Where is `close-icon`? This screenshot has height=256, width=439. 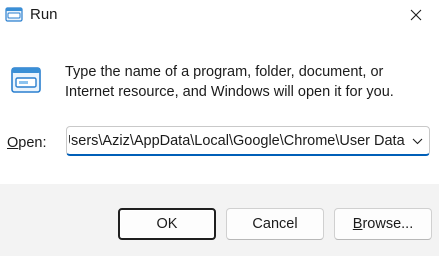
close-icon is located at coordinates (416, 15).